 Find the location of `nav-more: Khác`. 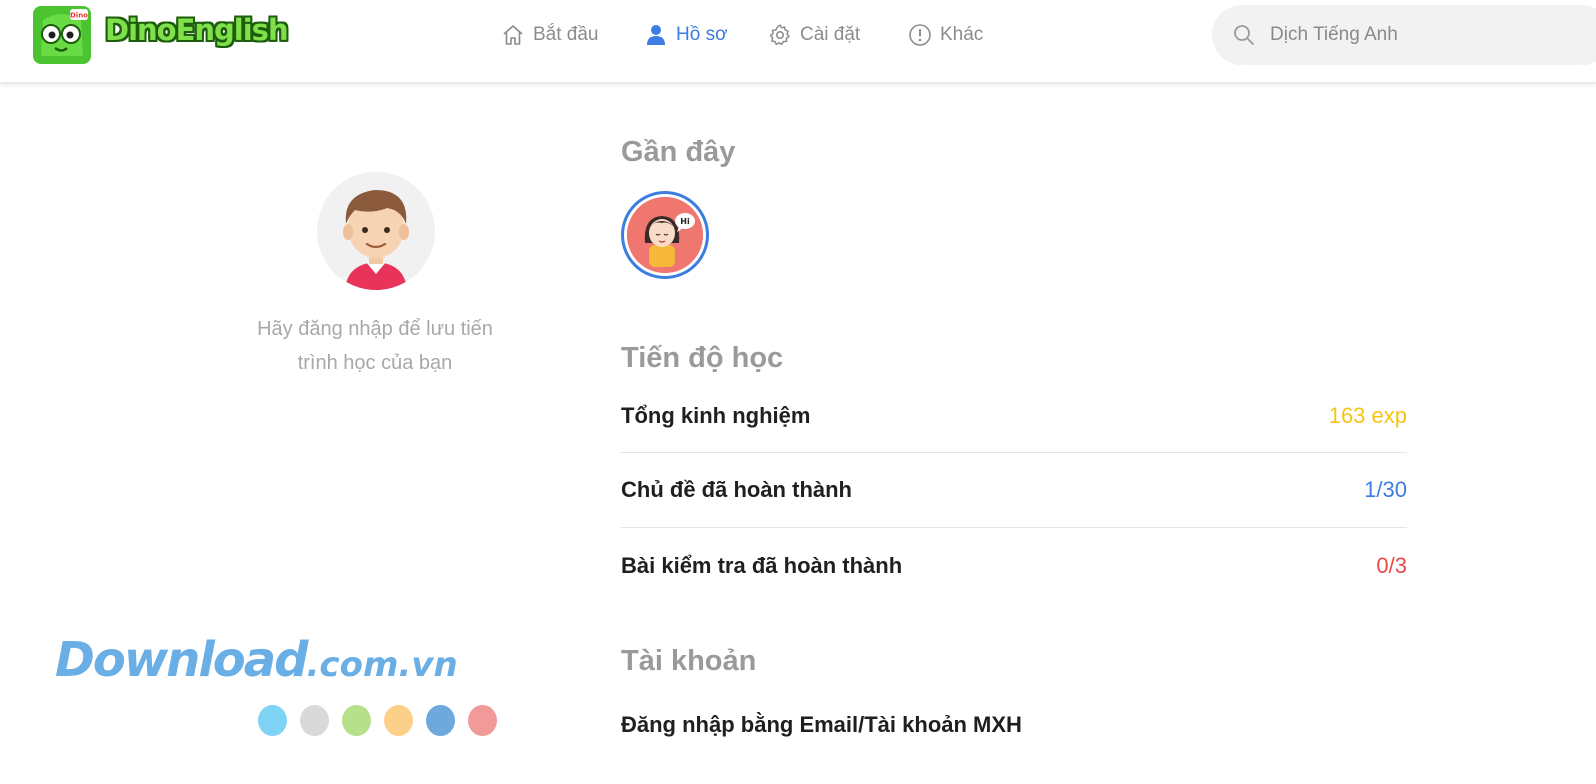

nav-more: Khác is located at coordinates (945, 35).